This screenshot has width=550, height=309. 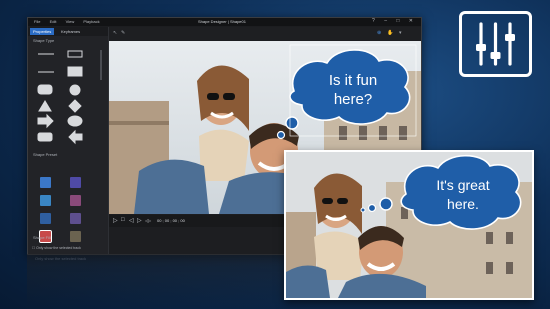 I want to click on loop-icon: ◁▷, so click(x=148, y=220).